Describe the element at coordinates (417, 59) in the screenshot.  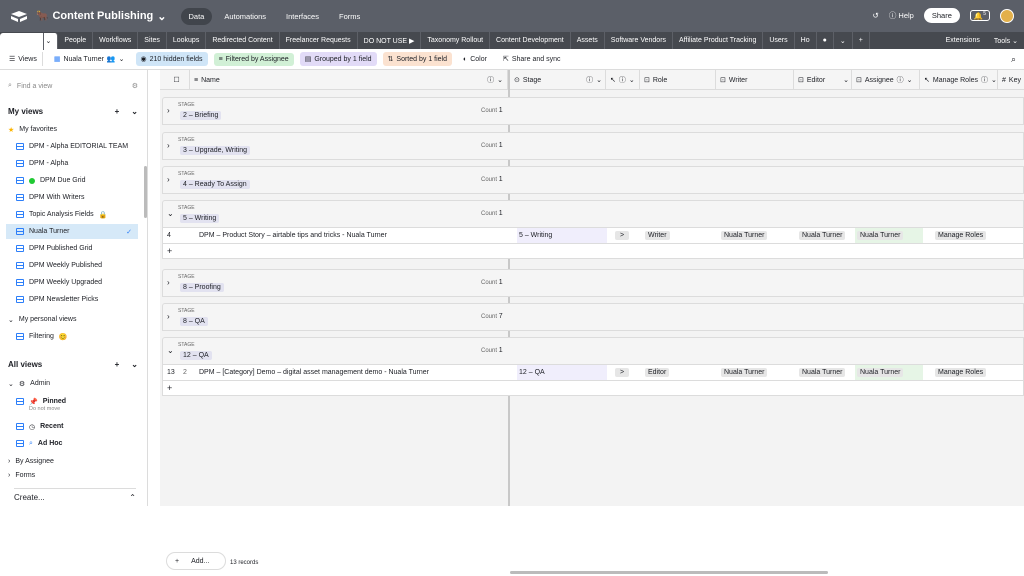
I see `sort-button: ⇅ Sorted by 1 field` at that location.